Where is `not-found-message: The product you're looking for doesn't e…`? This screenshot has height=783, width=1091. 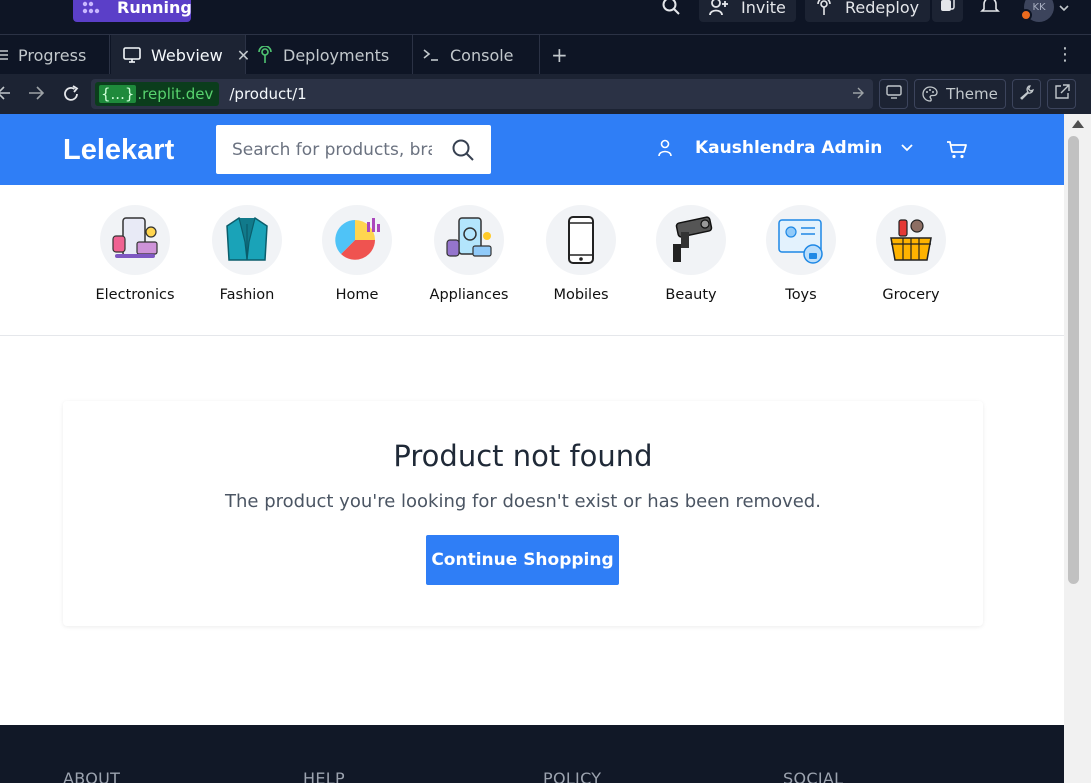
not-found-message: The product you're looking for doesn't e… is located at coordinates (523, 501).